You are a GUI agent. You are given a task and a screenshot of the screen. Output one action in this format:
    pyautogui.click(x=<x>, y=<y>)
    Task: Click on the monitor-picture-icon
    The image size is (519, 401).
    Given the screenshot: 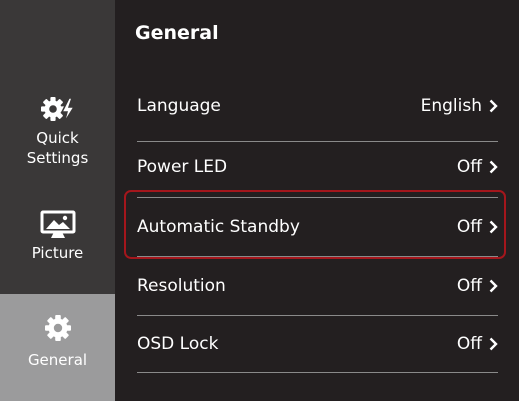 What is the action you would take?
    pyautogui.click(x=57, y=224)
    